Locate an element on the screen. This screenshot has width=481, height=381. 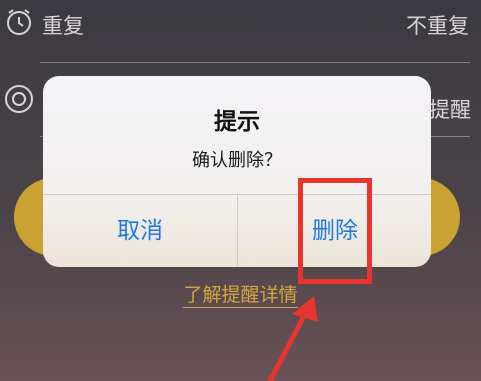
reminder-value: 提醒 is located at coordinates (450, 110).